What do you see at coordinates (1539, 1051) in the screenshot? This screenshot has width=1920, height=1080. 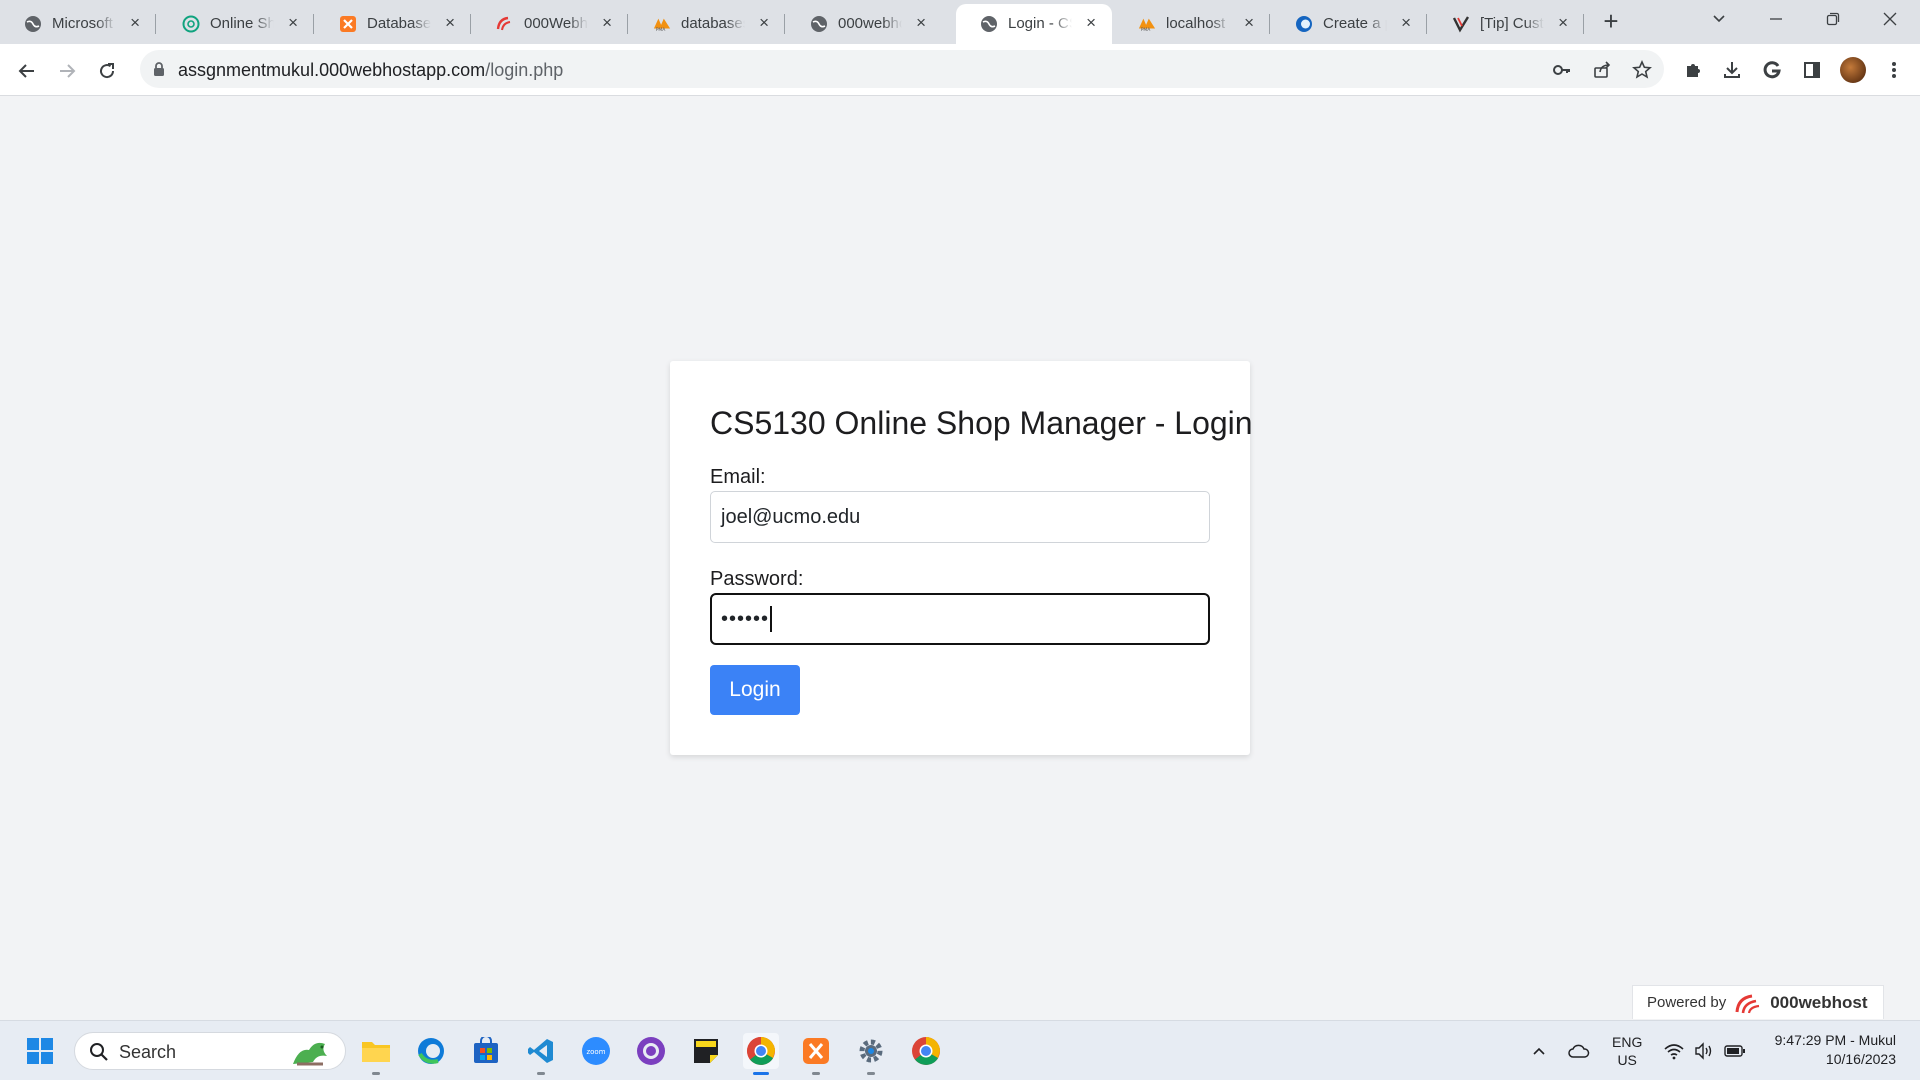 I see `tray-chevron-up-icon` at bounding box center [1539, 1051].